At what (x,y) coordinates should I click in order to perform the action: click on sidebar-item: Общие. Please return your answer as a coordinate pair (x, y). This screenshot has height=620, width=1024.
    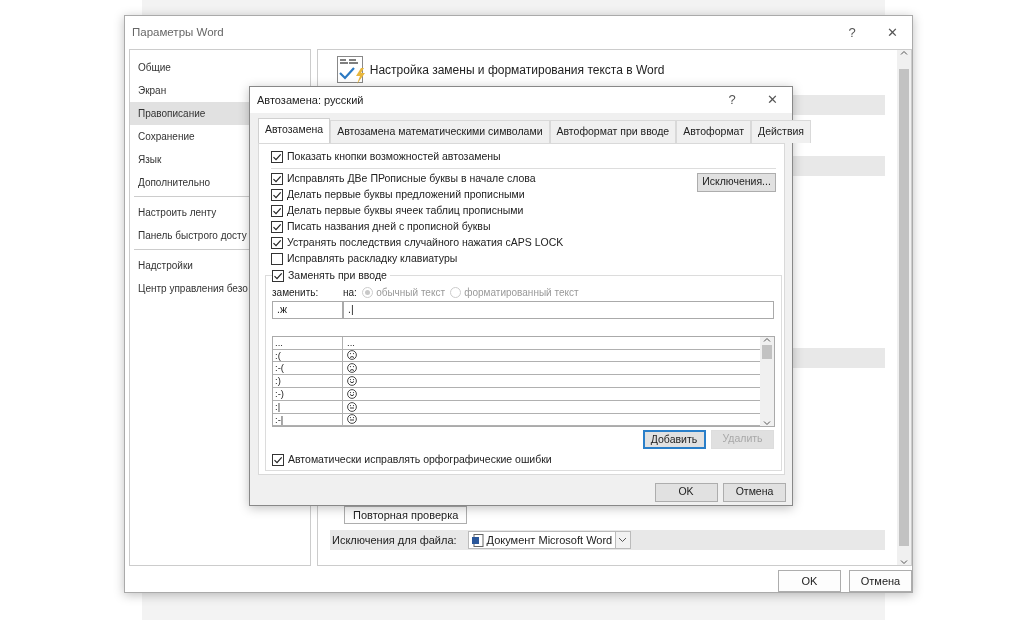
    Looking at the image, I should click on (220, 67).